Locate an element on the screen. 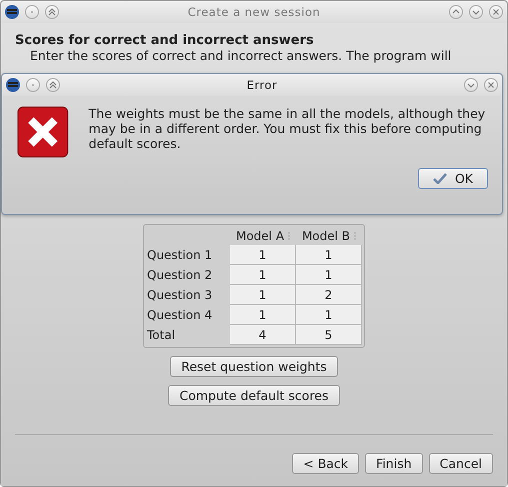  row-header: Question 3 is located at coordinates (180, 295).